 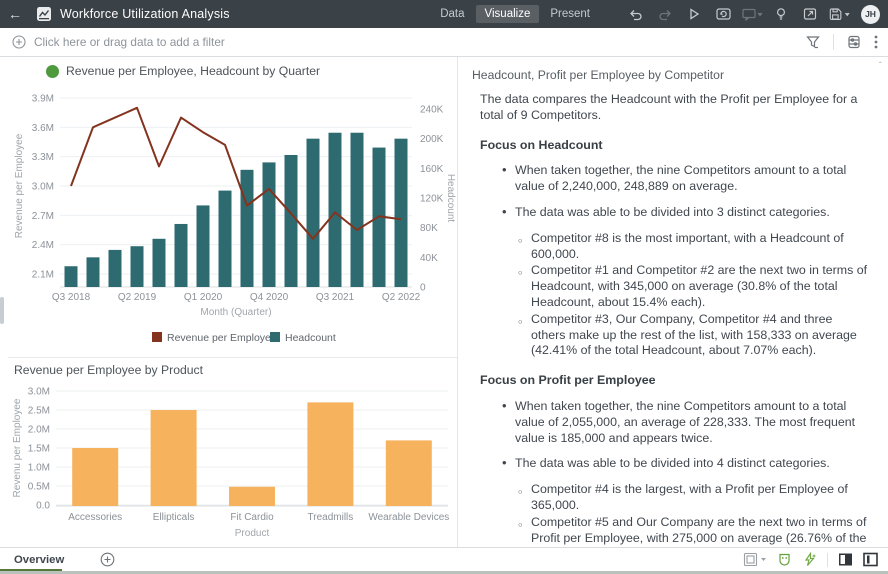 What do you see at coordinates (423, 288) in the screenshot?
I see `right-axis-tick: 0` at bounding box center [423, 288].